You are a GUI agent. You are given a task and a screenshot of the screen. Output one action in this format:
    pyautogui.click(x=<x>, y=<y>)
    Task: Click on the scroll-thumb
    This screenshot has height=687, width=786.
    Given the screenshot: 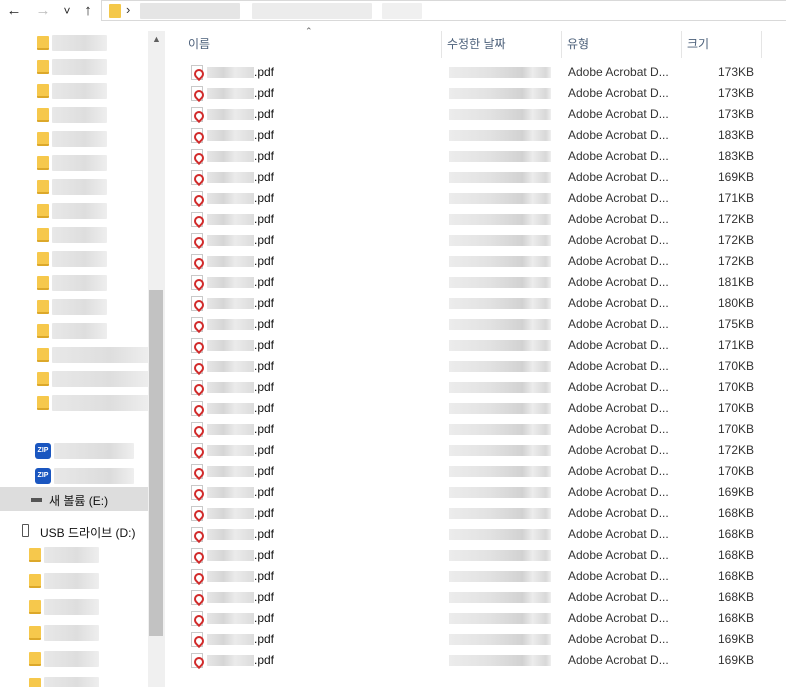 What is the action you would take?
    pyautogui.click(x=156, y=463)
    